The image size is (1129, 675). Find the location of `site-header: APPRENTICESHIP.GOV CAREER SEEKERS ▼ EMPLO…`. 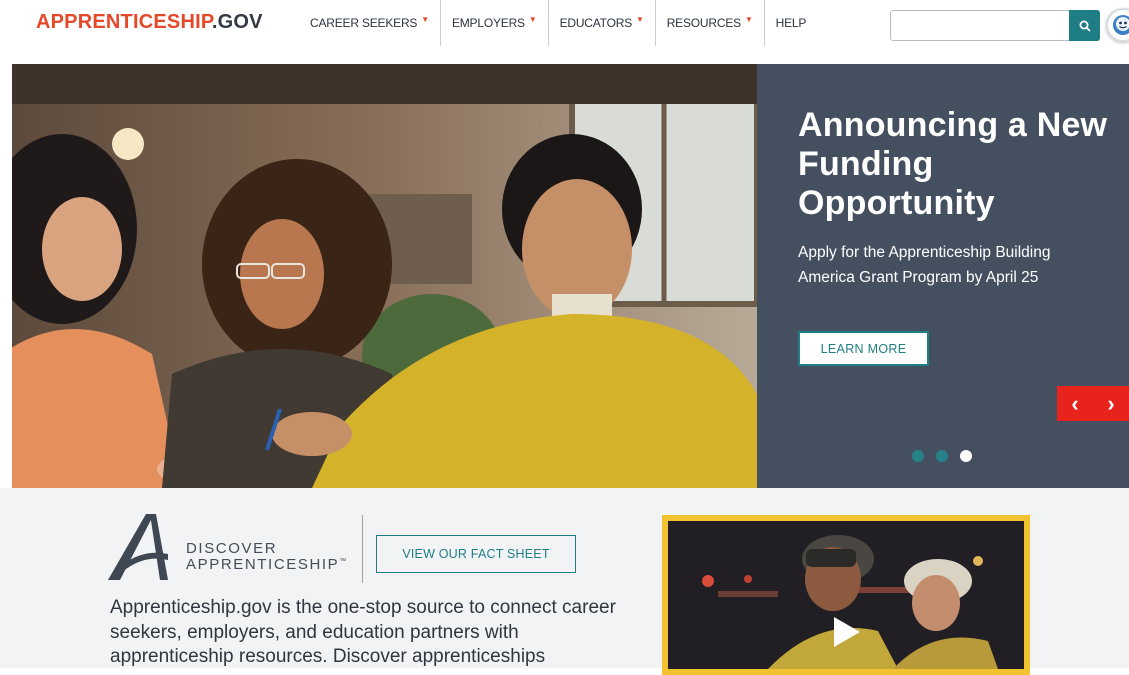

site-header: APPRENTICESHIP.GOV CAREER SEEKERS ▼ EMPLO… is located at coordinates (564, 26).